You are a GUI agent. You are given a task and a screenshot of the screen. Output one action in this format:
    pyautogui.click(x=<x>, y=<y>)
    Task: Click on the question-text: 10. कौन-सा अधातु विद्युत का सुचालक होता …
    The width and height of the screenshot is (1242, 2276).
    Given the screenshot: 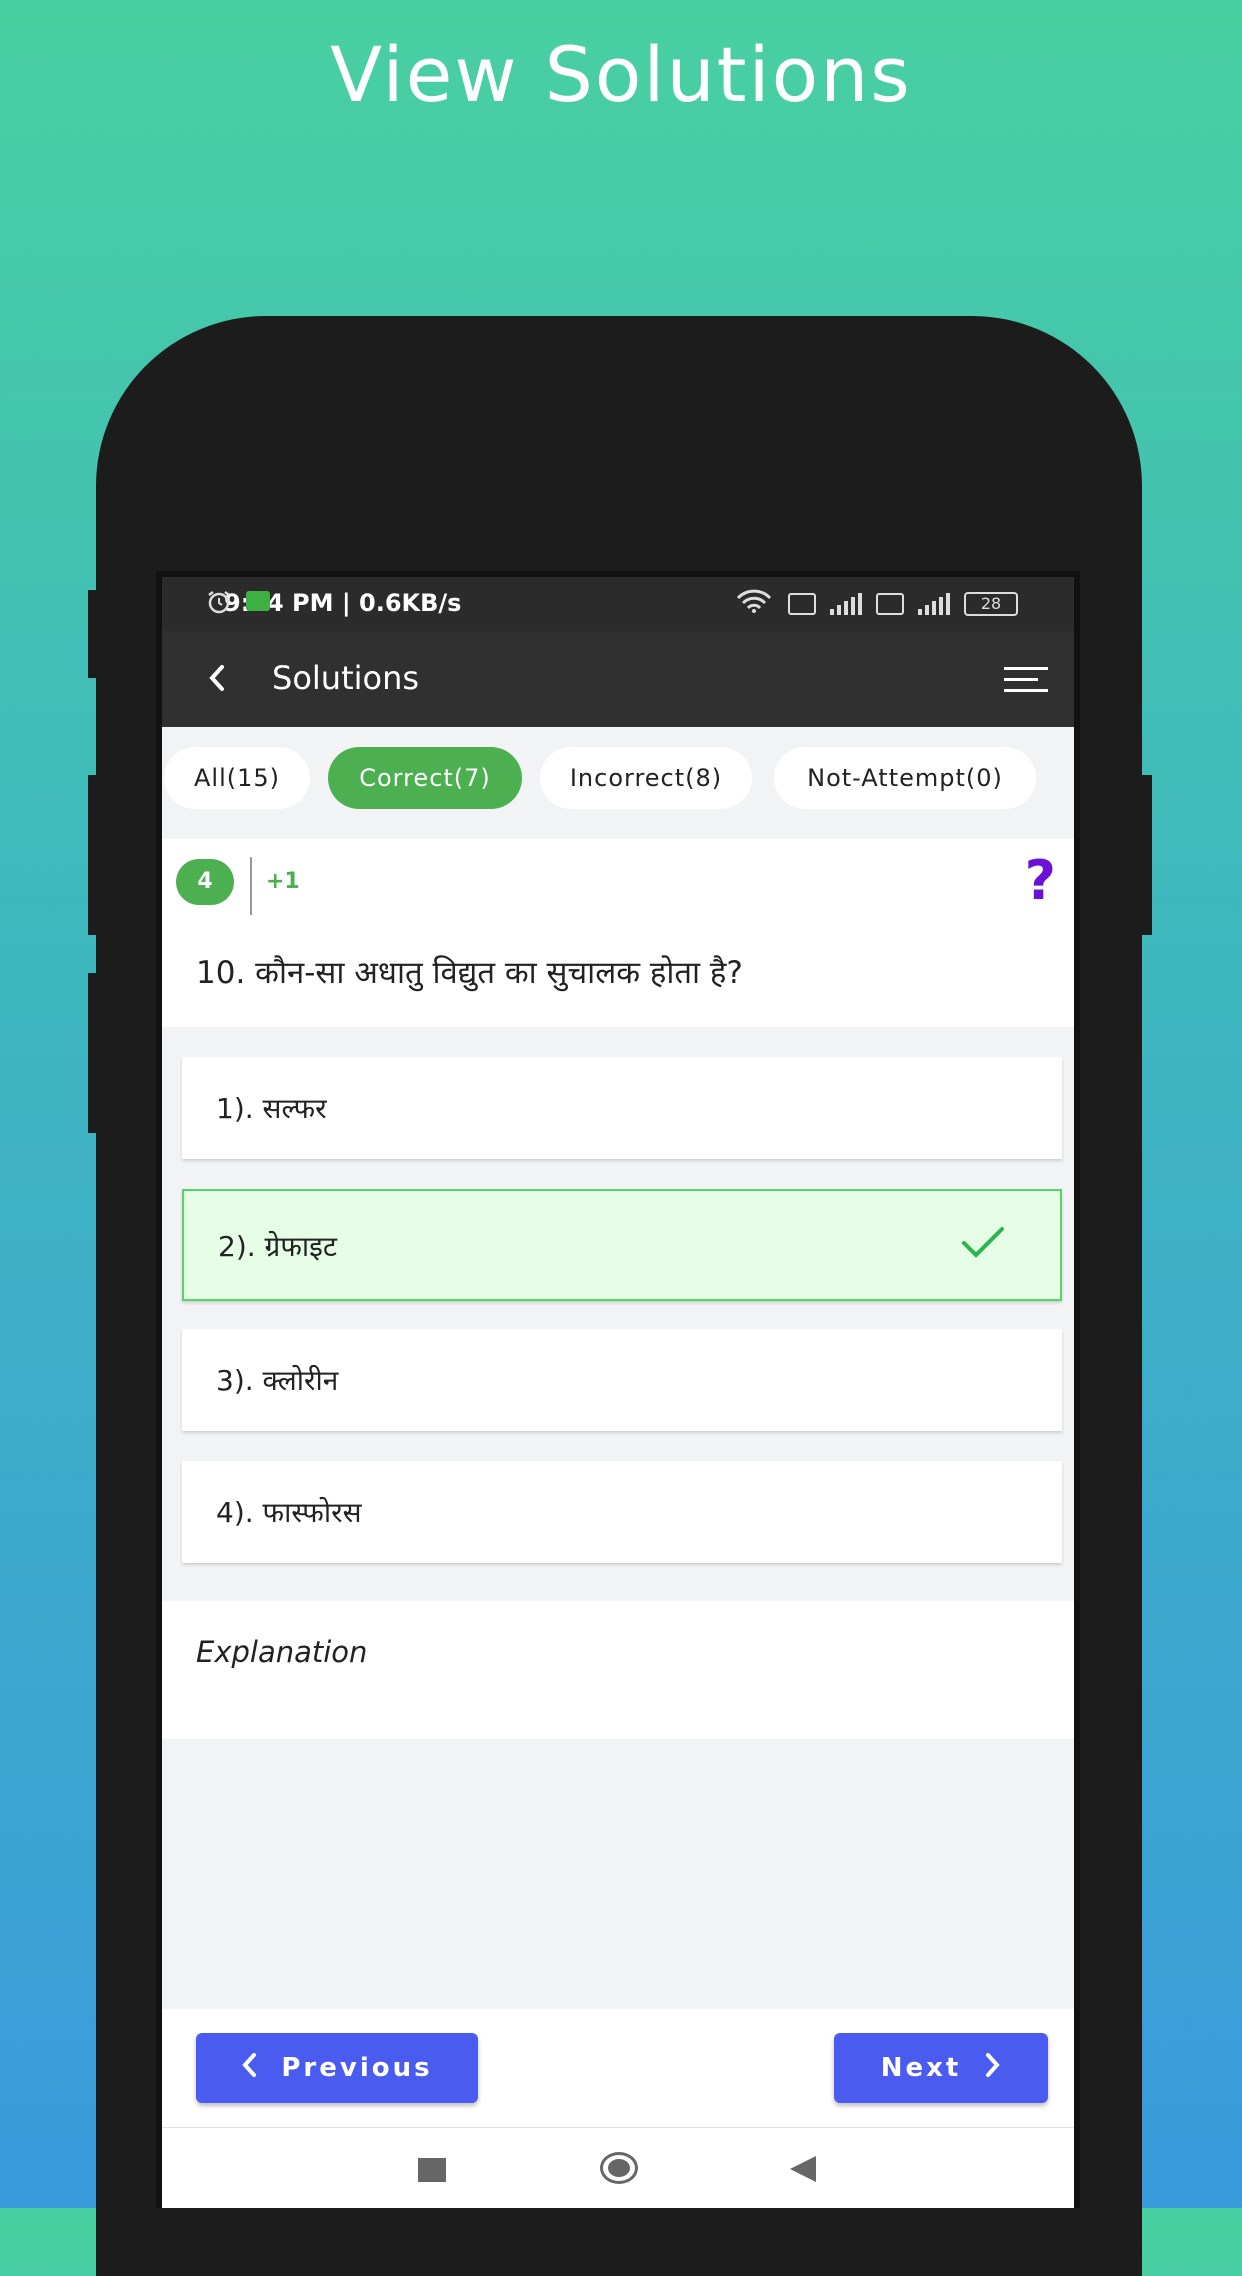 What is the action you would take?
    pyautogui.click(x=469, y=973)
    